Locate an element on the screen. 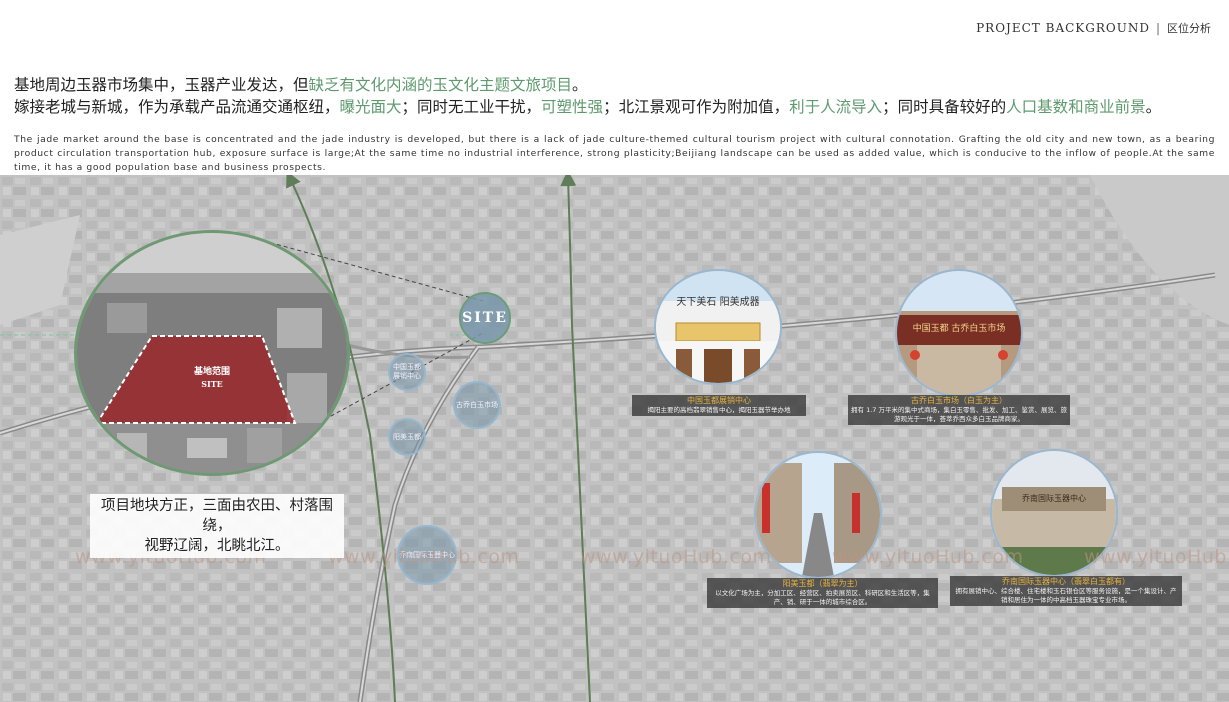  site-caption-line-1: 项目地块方正，三面由农田、村落围绕， is located at coordinates (217, 516).